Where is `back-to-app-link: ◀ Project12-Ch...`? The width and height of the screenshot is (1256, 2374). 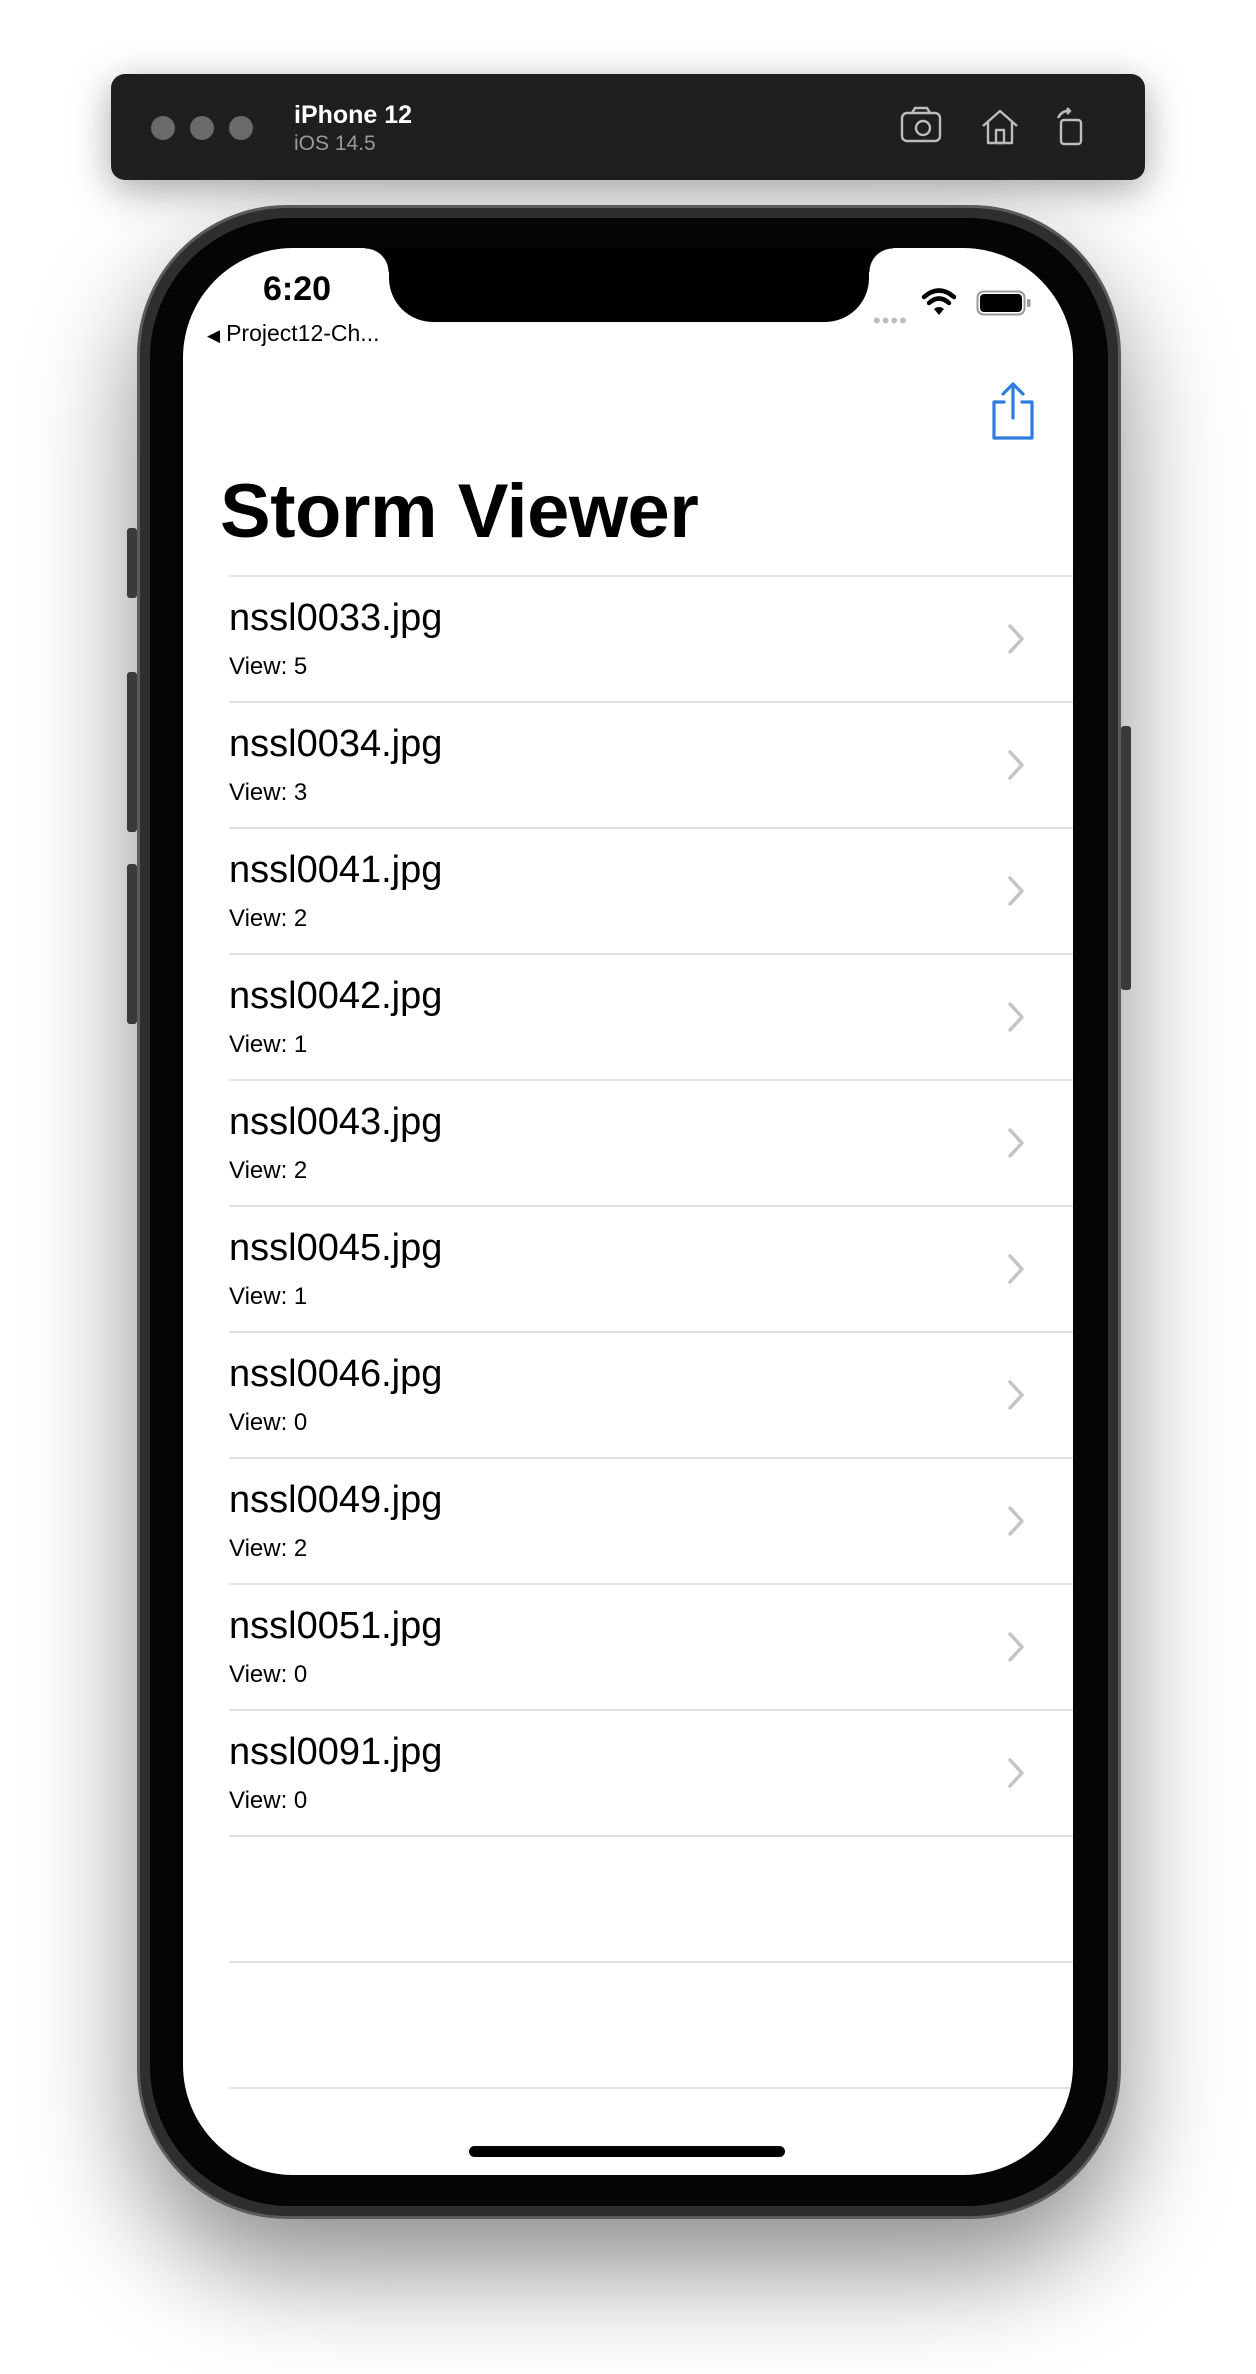 back-to-app-link: ◀ Project12-Ch... is located at coordinates (293, 333).